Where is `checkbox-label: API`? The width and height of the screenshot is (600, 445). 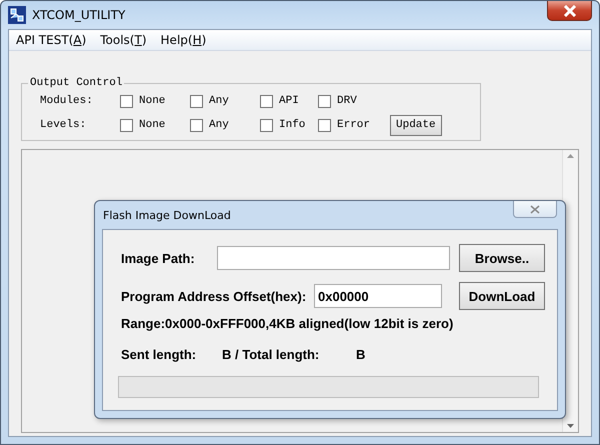 checkbox-label: API is located at coordinates (289, 101).